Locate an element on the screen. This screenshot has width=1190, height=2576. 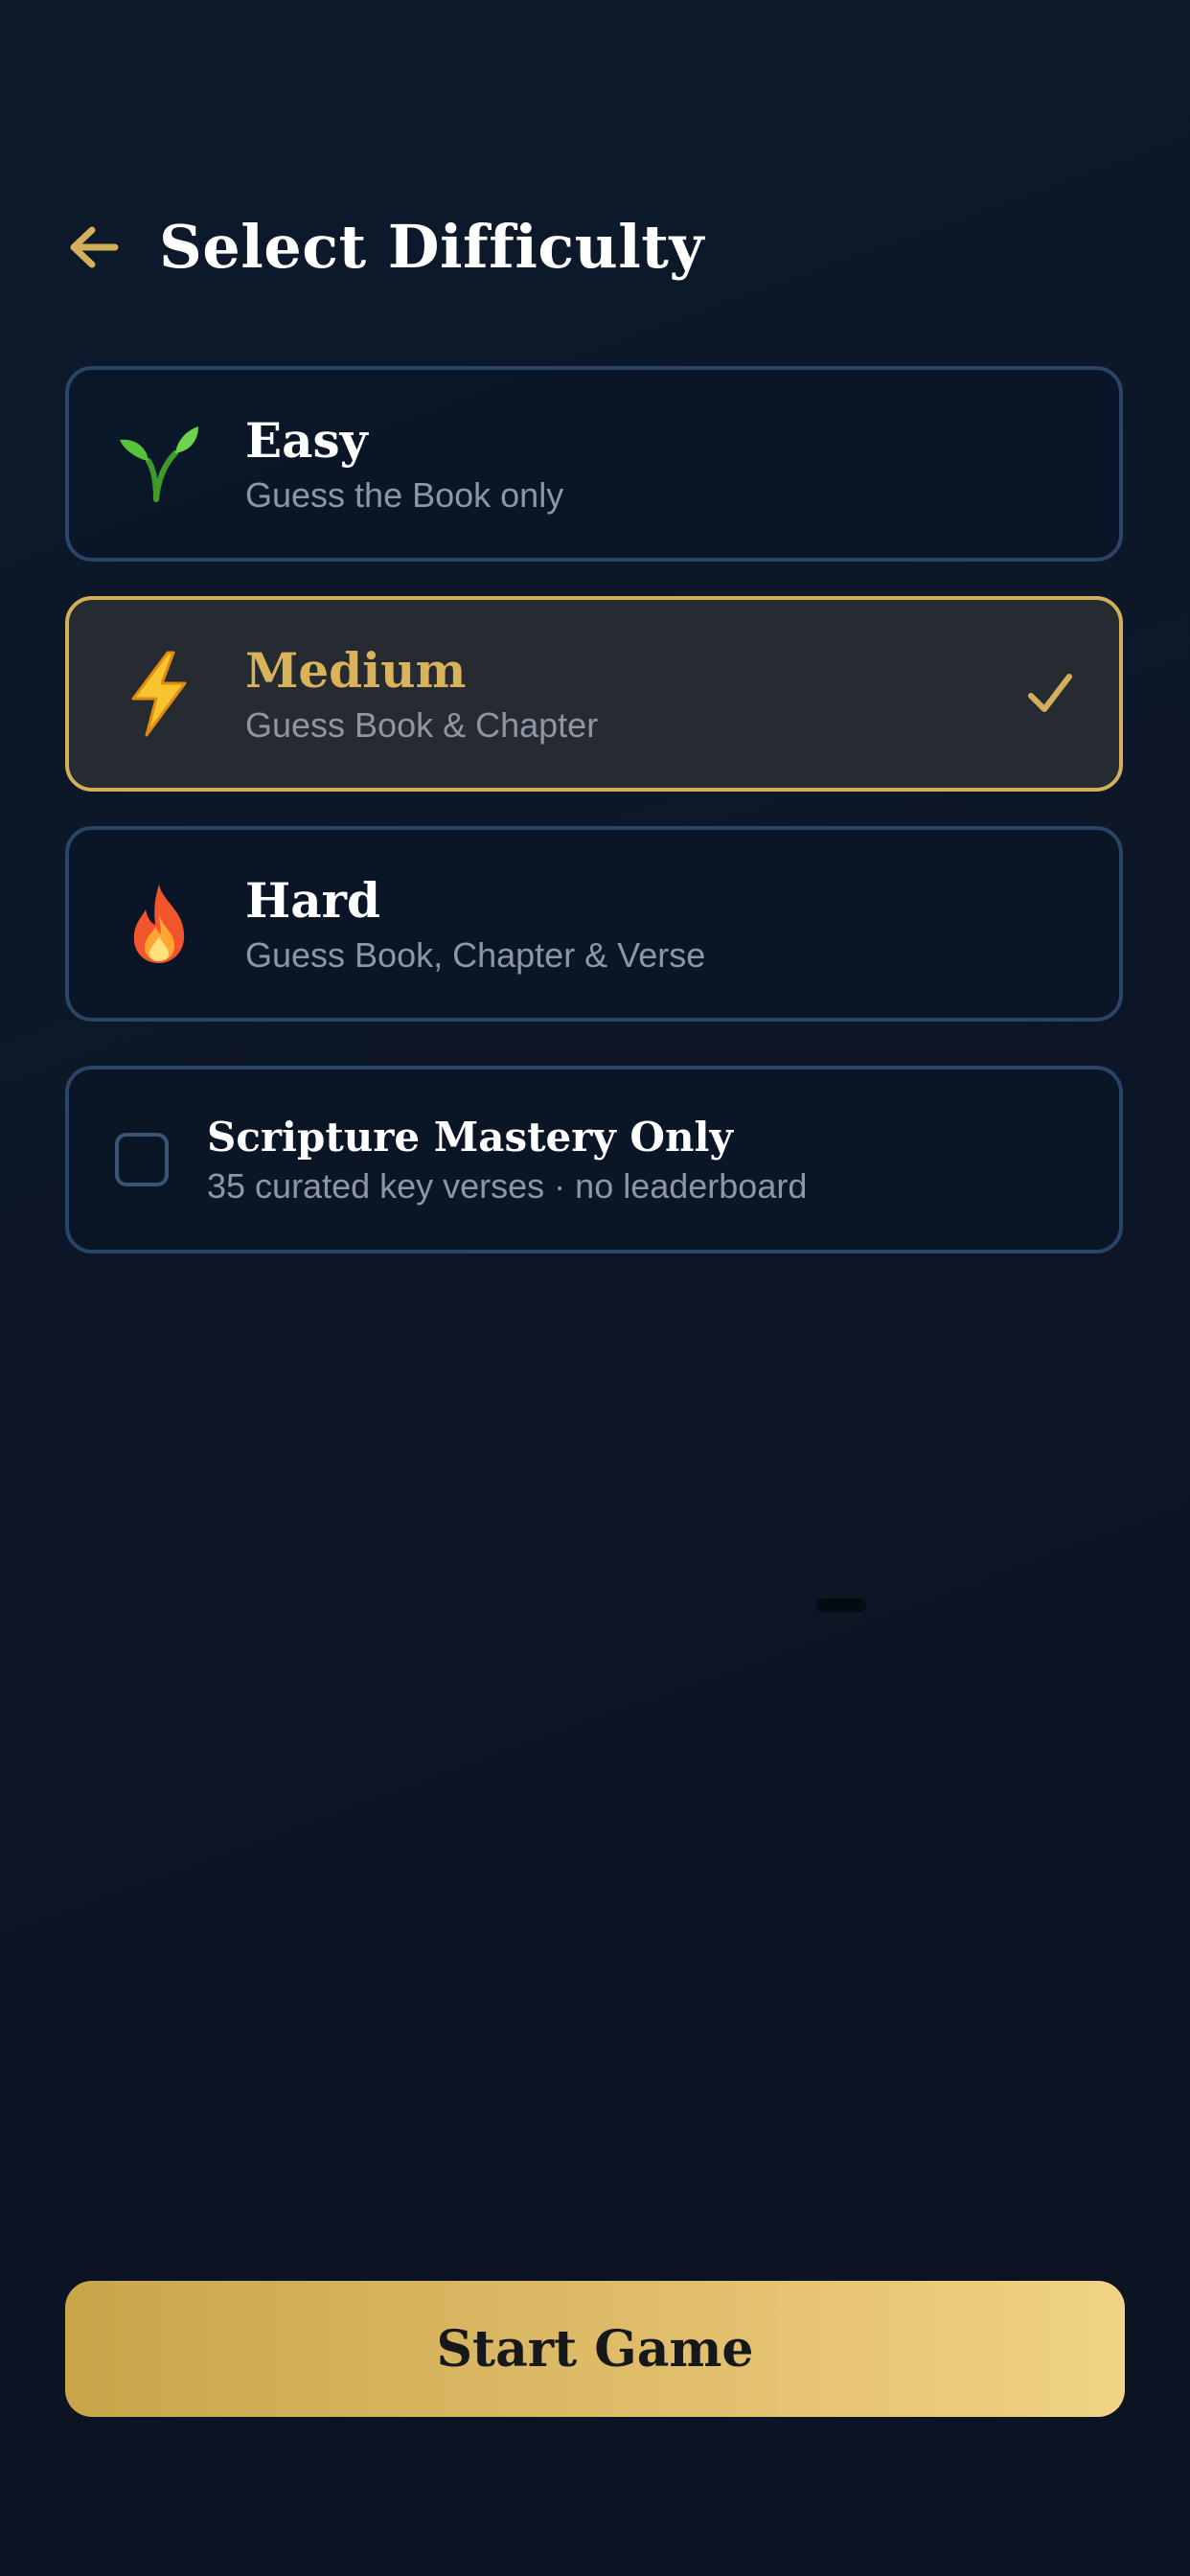
lightning-icon is located at coordinates (159, 694).